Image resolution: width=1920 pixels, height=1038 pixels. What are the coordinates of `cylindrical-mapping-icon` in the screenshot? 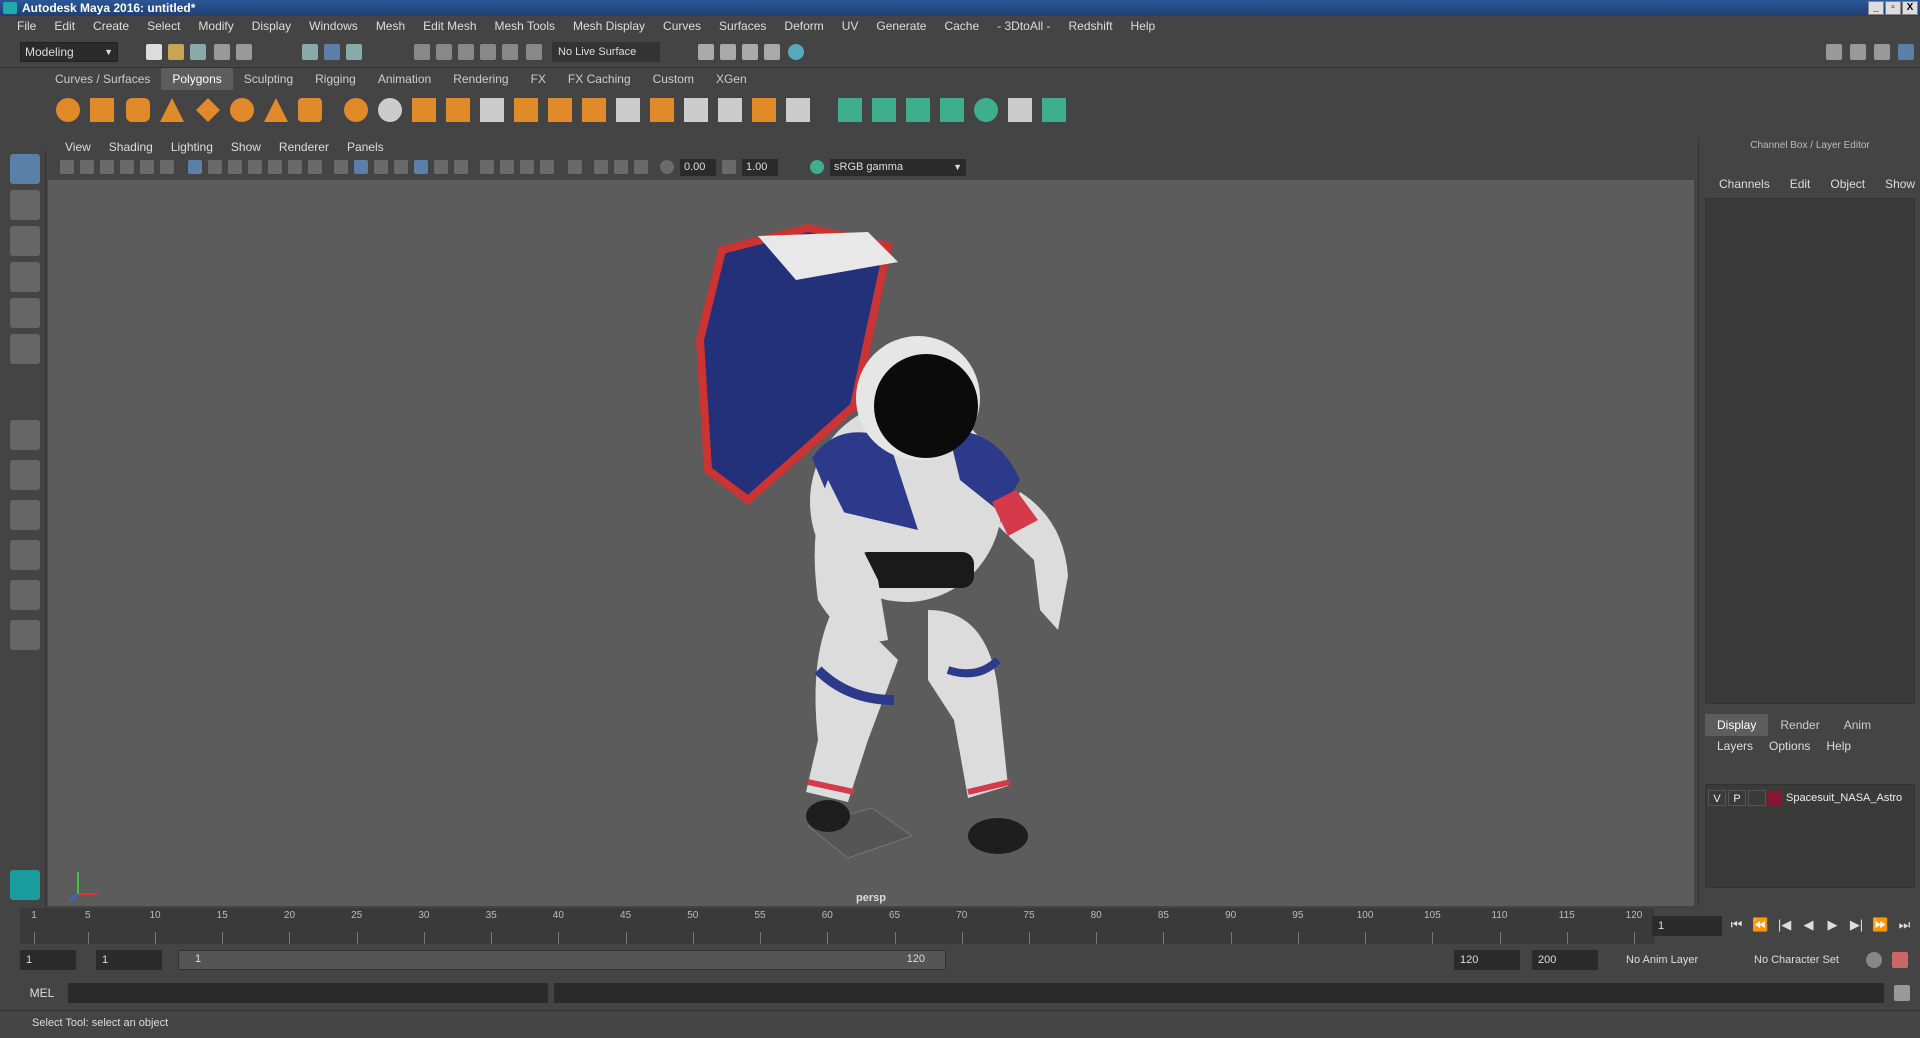 It's located at (884, 110).